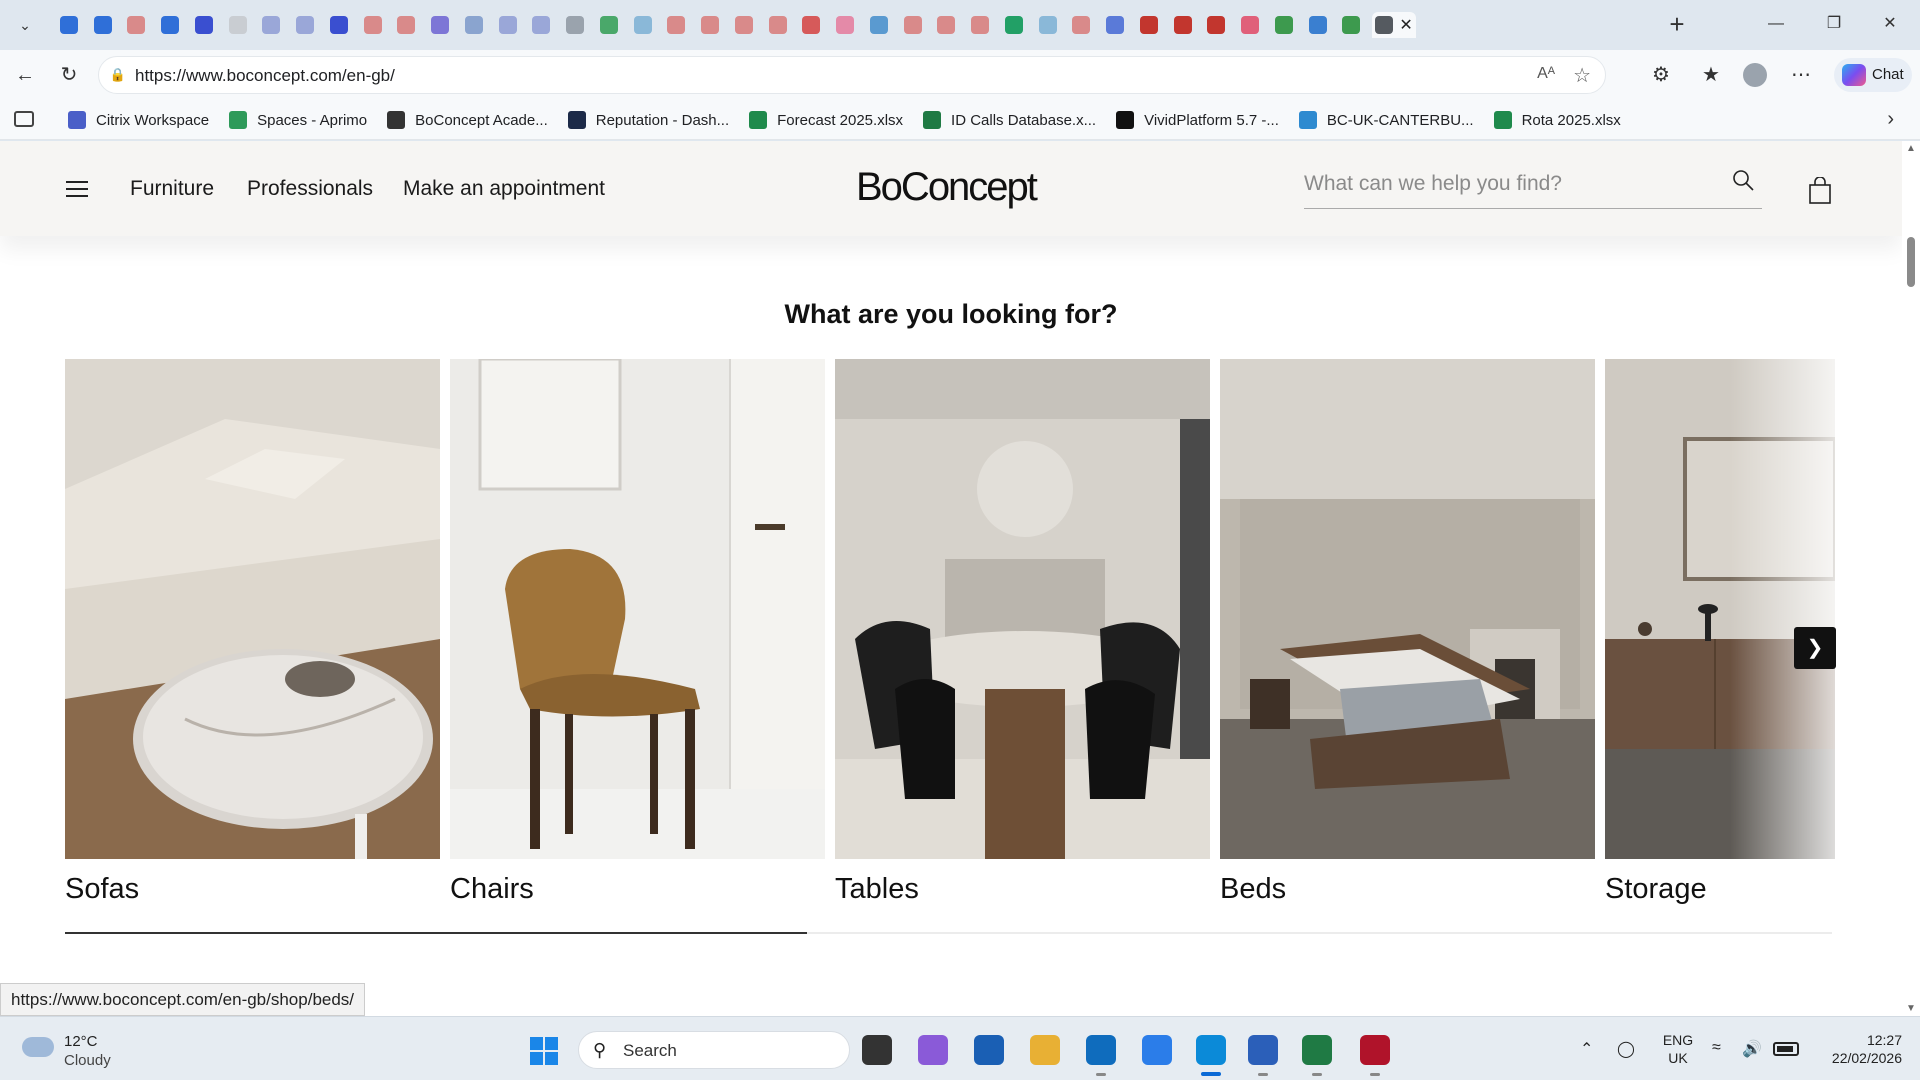  I want to click on wifi-icon: ≈, so click(1716, 1048).